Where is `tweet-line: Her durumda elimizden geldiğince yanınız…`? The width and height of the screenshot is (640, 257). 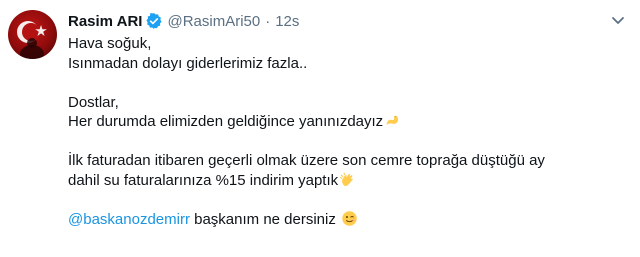
tweet-line: Her durumda elimizden geldiğince yanınız… is located at coordinates (345, 122).